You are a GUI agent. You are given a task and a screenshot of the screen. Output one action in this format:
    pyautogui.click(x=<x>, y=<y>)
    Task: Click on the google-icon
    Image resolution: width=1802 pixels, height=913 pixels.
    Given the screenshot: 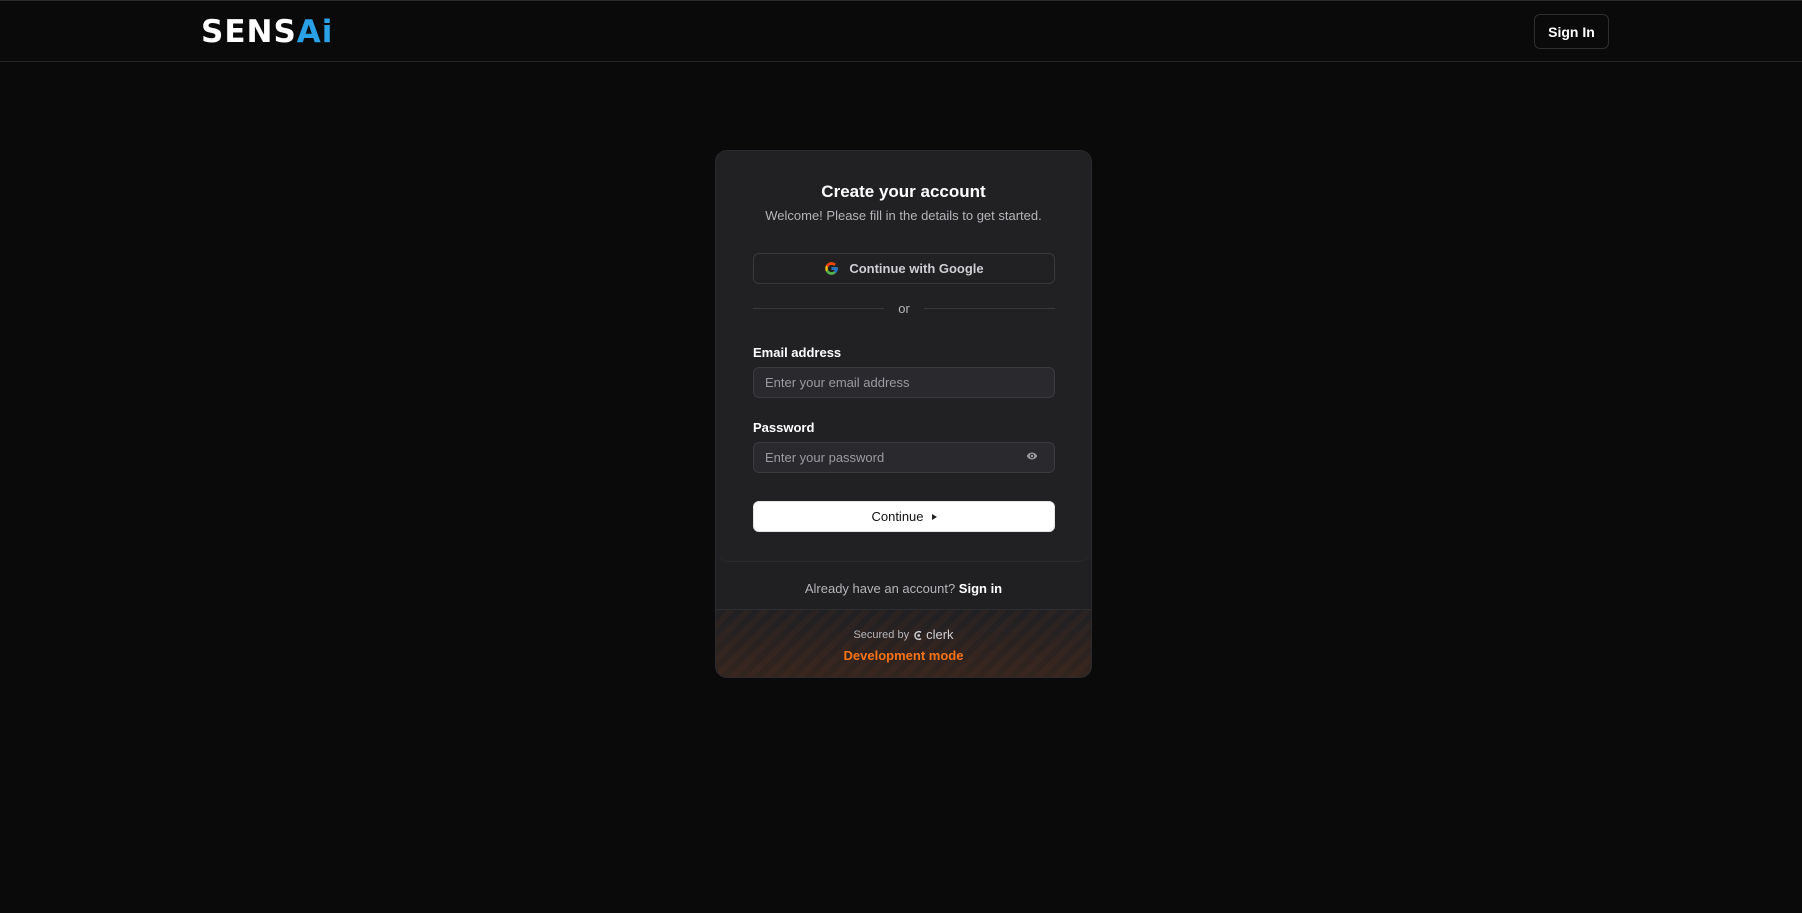 What is the action you would take?
    pyautogui.click(x=831, y=268)
    